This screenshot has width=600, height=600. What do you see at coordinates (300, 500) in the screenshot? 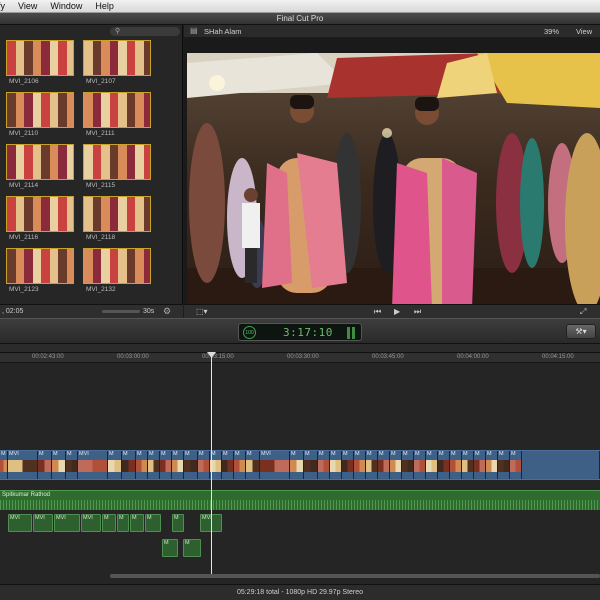
I see `audio-clip: Spitkumar Rathod` at bounding box center [300, 500].